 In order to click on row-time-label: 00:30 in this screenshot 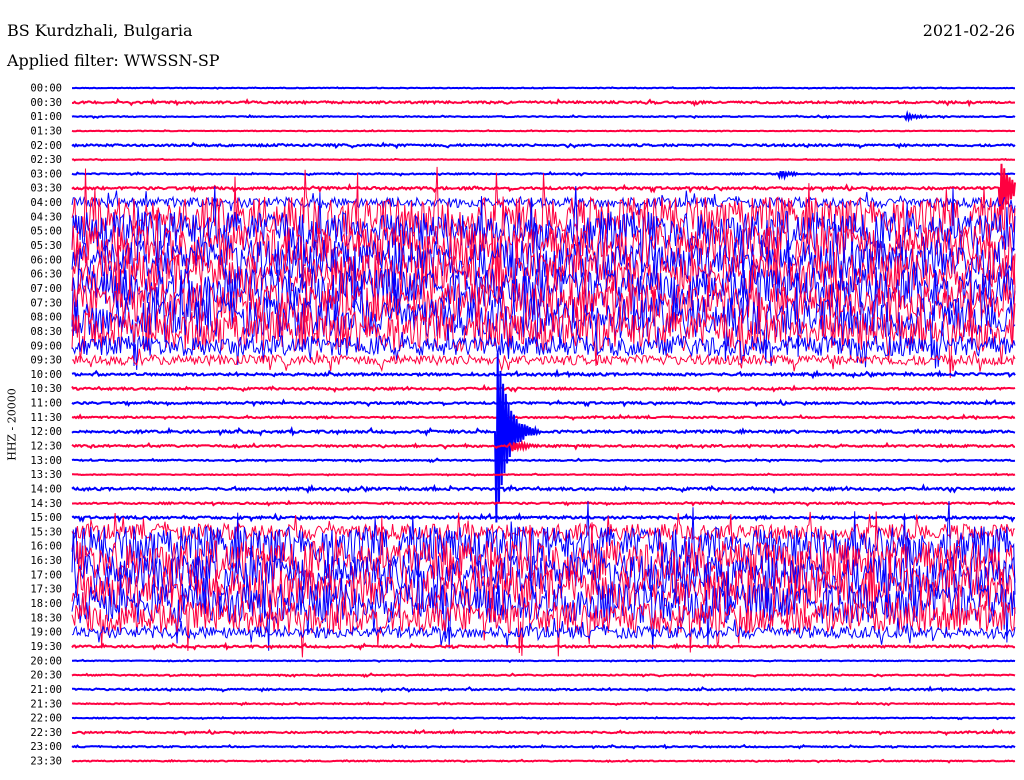, I will do `click(46, 103)`.